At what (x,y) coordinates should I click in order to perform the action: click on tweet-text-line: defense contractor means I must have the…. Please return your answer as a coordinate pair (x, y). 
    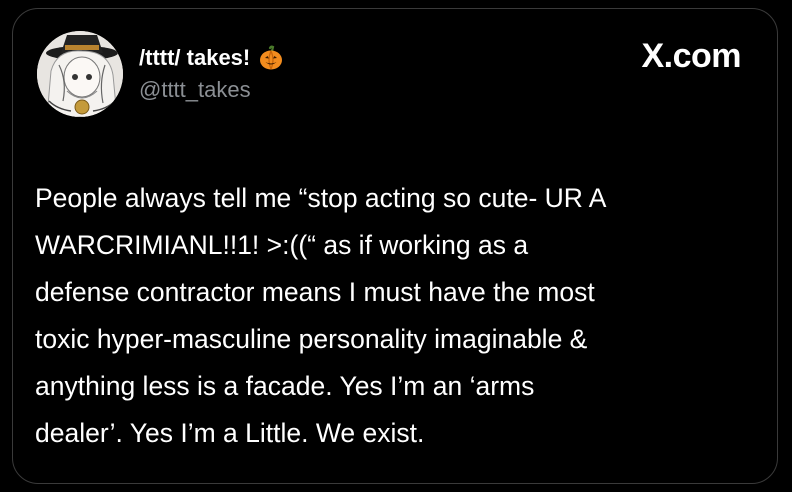
    Looking at the image, I should click on (315, 292).